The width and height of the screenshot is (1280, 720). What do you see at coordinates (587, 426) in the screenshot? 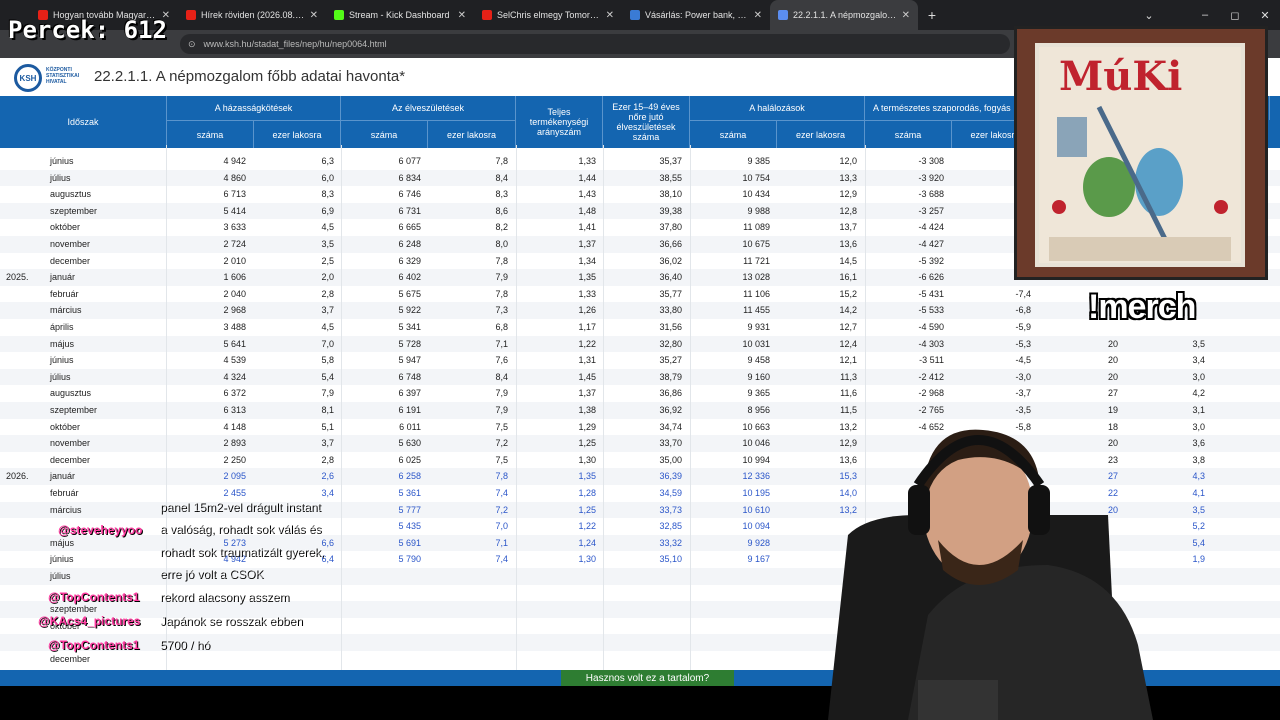
I see `table-cell: 1,29` at bounding box center [587, 426].